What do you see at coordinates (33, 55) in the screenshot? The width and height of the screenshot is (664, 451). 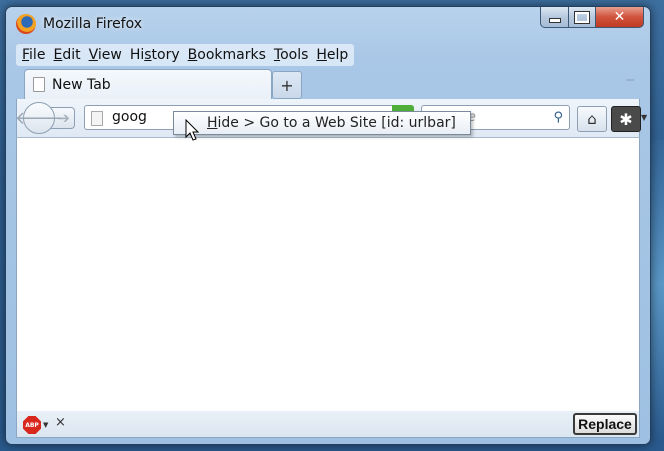 I see `menu-file: File` at bounding box center [33, 55].